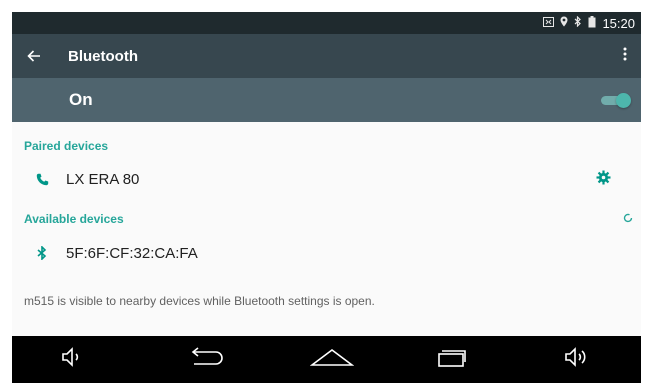 The width and height of the screenshot is (649, 383). Describe the element at coordinates (103, 56) in the screenshot. I see `page-title: Bluetooth` at that location.